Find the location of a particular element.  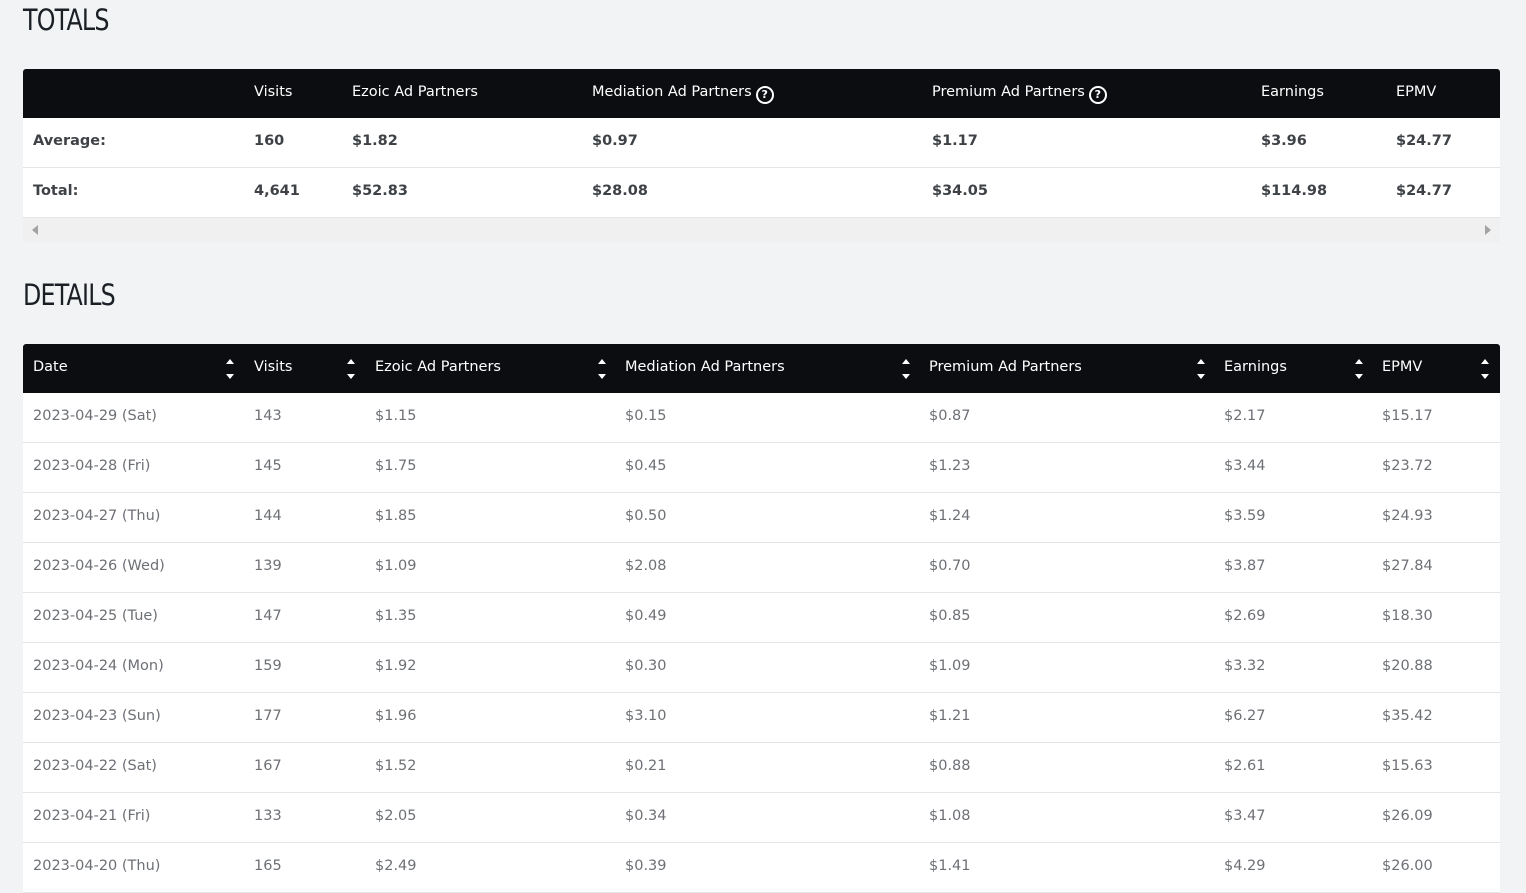

mediation-cell: $0.15 is located at coordinates (646, 416).